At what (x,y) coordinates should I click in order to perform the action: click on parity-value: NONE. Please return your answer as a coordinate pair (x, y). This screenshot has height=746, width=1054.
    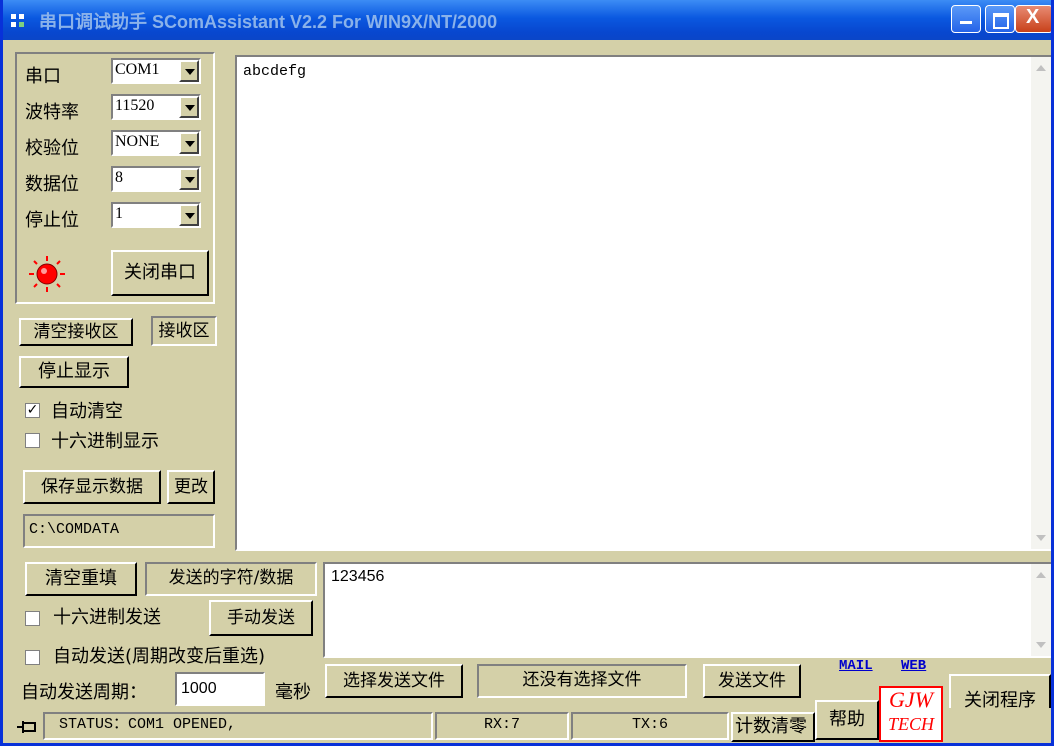
    Looking at the image, I should click on (137, 141).